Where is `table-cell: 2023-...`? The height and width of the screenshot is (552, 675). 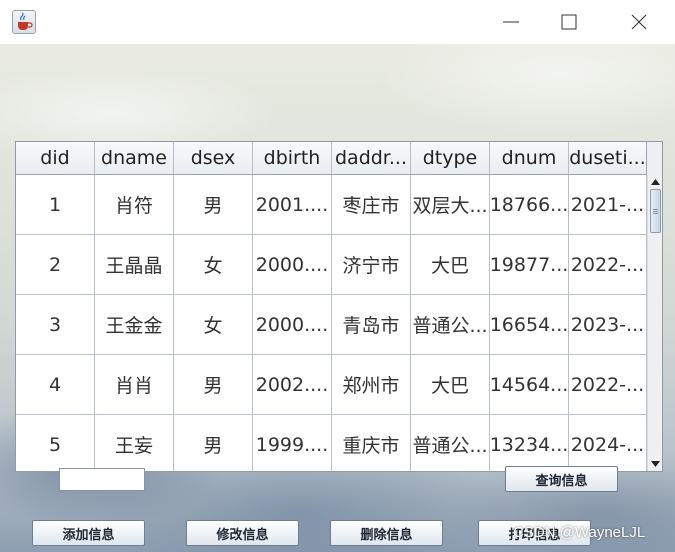
table-cell: 2023-... is located at coordinates (608, 324).